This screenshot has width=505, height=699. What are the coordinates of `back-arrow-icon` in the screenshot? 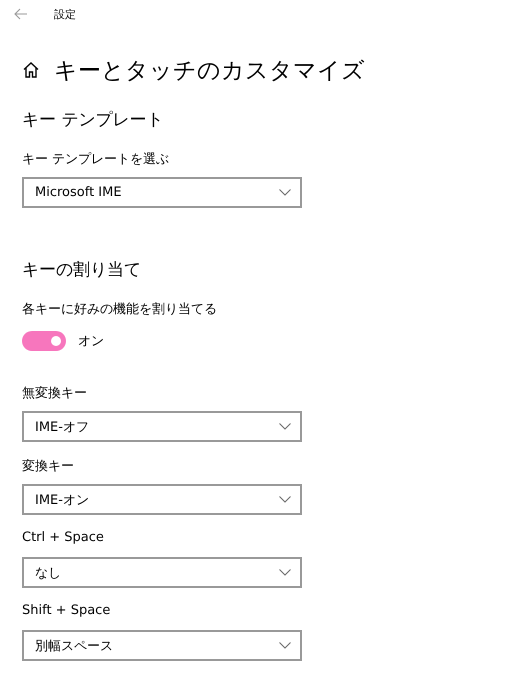 It's located at (21, 14).